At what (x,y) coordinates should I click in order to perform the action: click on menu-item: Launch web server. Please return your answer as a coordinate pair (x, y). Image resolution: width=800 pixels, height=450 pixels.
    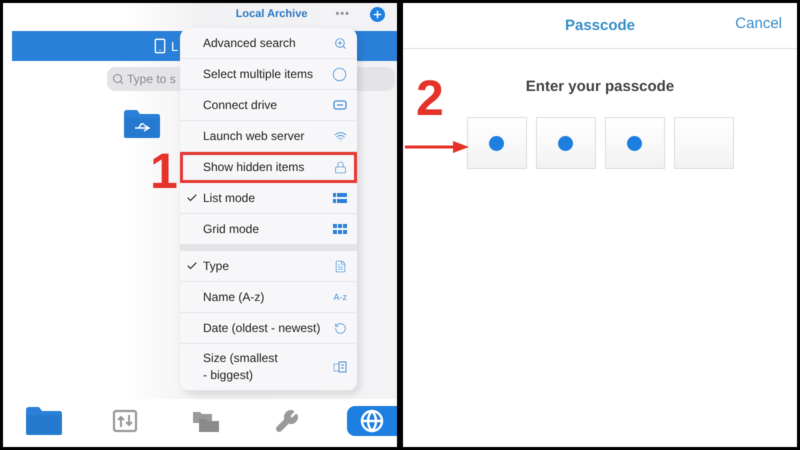
    Looking at the image, I should click on (268, 136).